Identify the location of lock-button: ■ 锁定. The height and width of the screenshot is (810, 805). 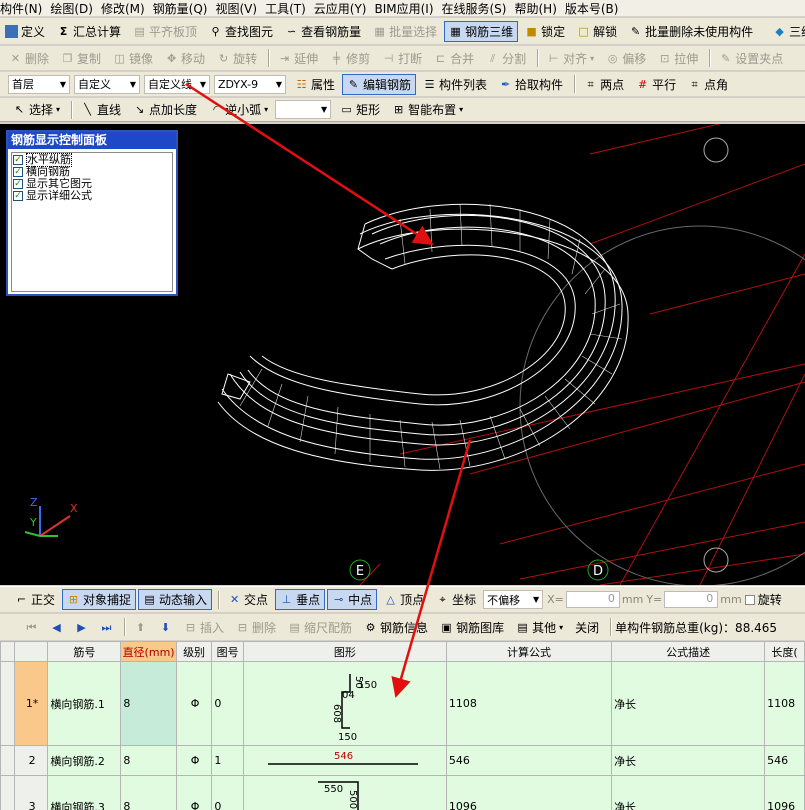
(545, 31).